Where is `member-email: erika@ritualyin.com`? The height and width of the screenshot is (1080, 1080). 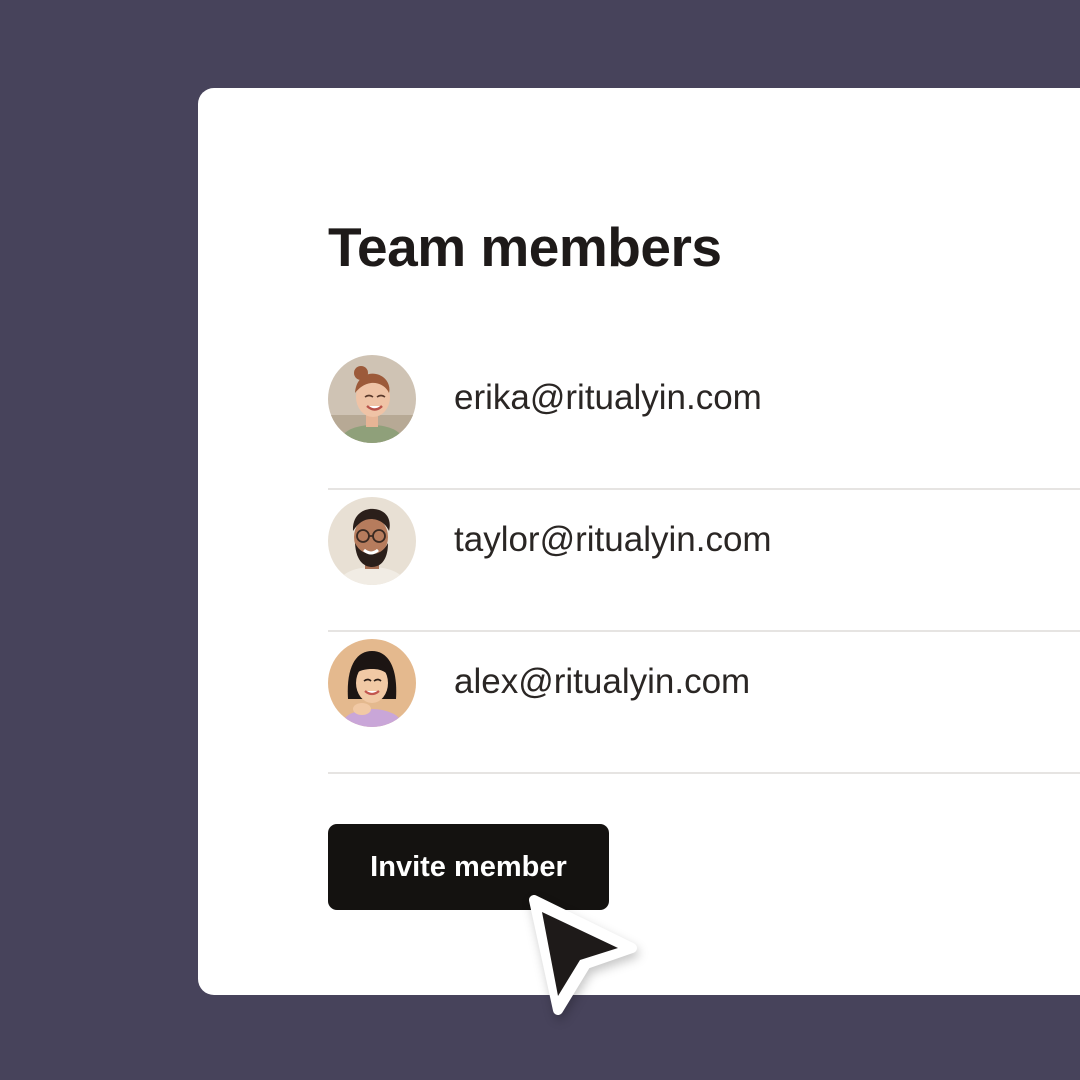 member-email: erika@ritualyin.com is located at coordinates (608, 397).